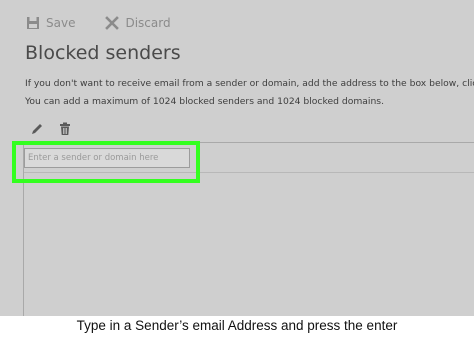 The height and width of the screenshot is (355, 474). What do you see at coordinates (61, 23) in the screenshot?
I see `save-label: Save` at bounding box center [61, 23].